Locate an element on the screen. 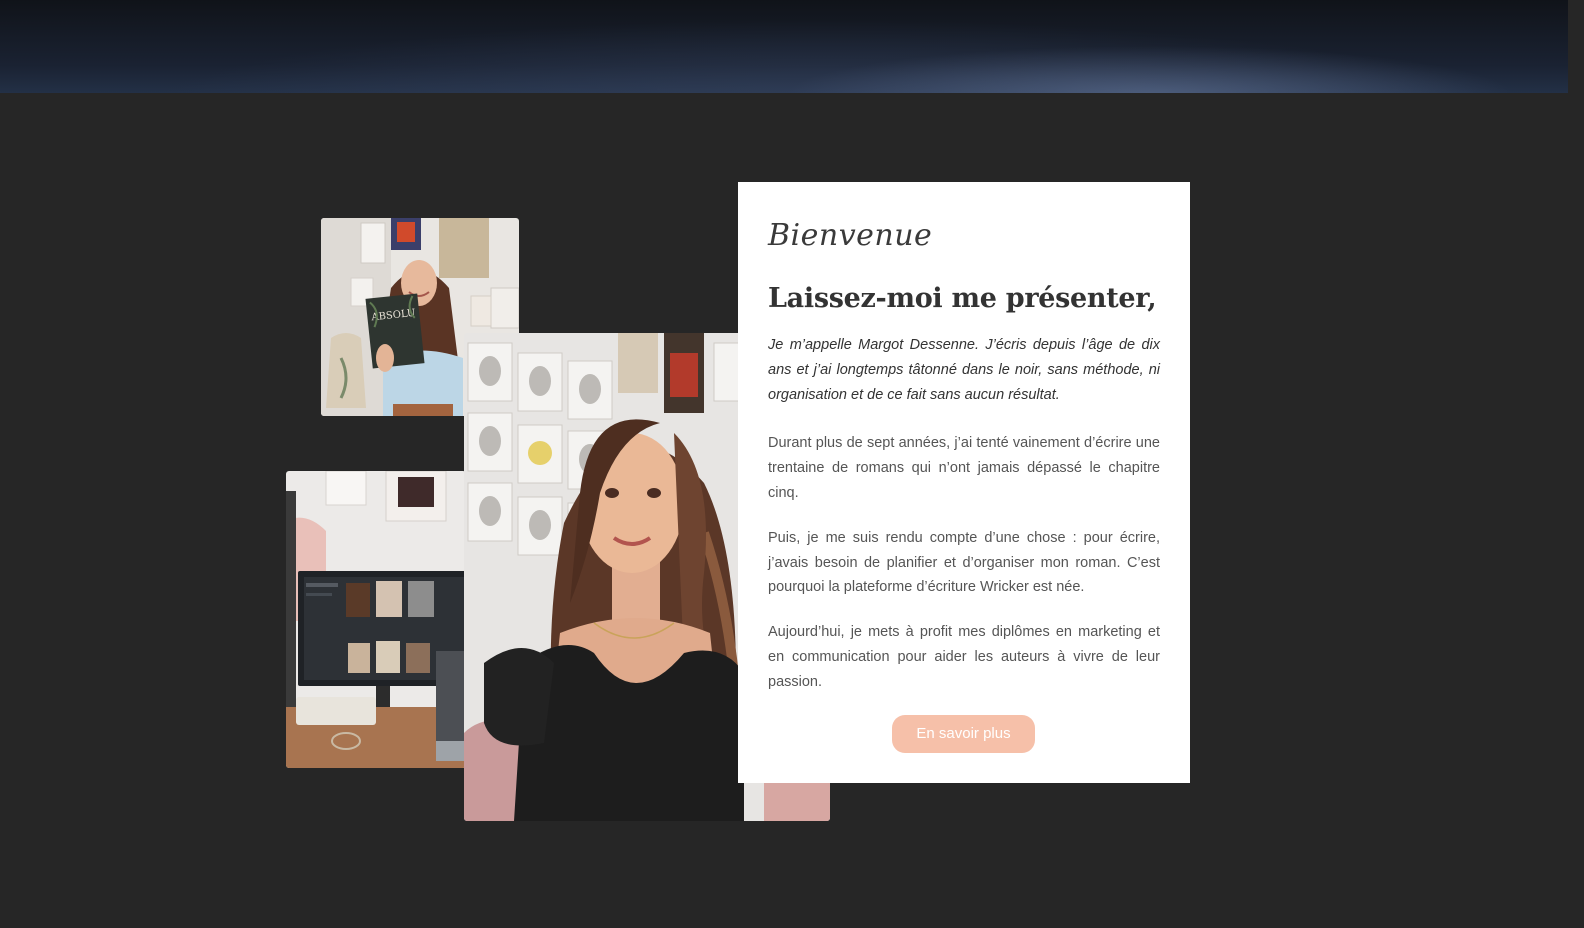 This screenshot has width=1584, height=928. about-title: Laissez-moi me présenter, is located at coordinates (962, 298).